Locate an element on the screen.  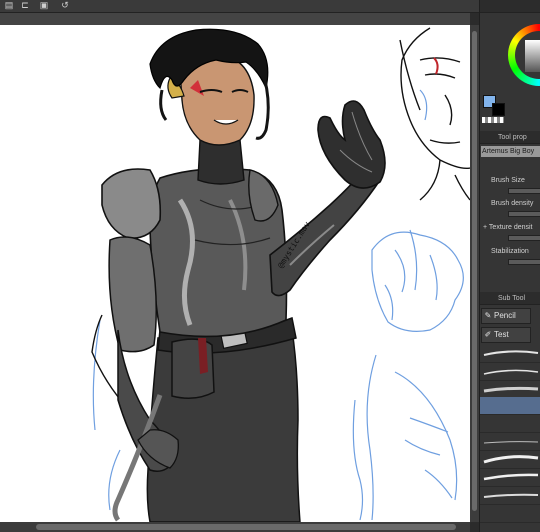
save-icon: ▣ is located at coordinates (44, 5).